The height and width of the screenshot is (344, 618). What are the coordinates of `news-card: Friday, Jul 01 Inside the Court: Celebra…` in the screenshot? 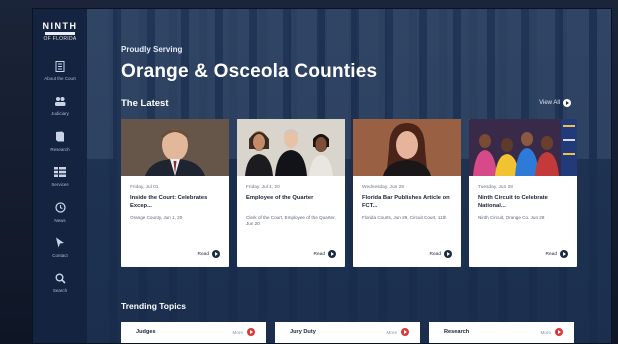 It's located at (175, 193).